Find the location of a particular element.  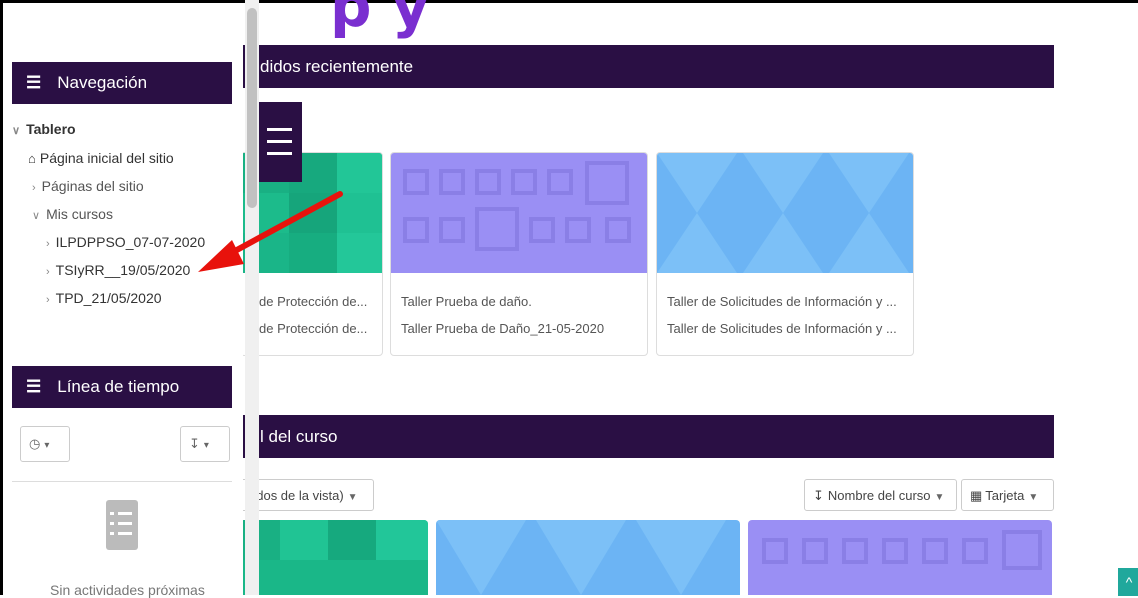

arrow-up-icon: ^ is located at coordinates (1128, 582).